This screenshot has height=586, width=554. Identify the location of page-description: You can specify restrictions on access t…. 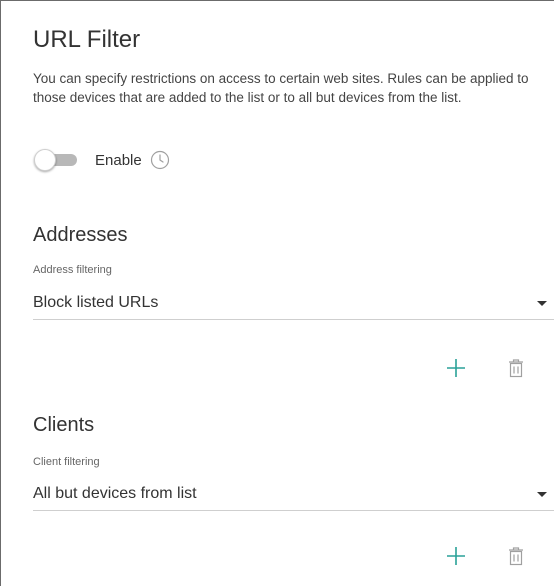
(281, 88).